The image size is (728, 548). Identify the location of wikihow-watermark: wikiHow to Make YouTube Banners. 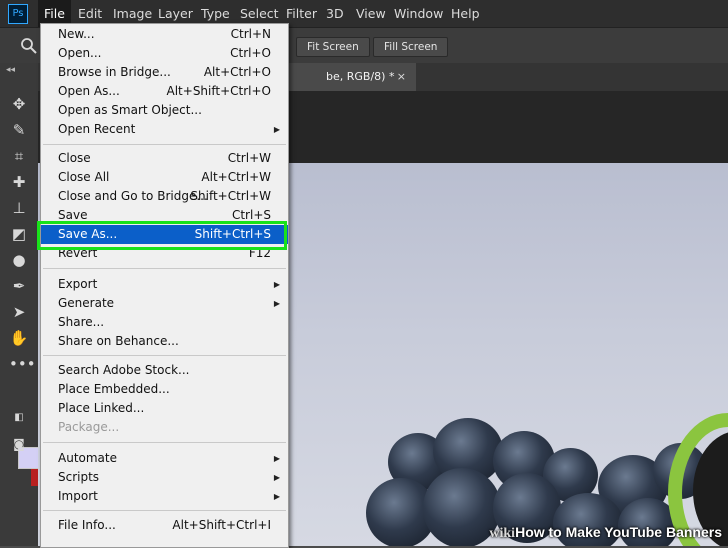
(605, 533).